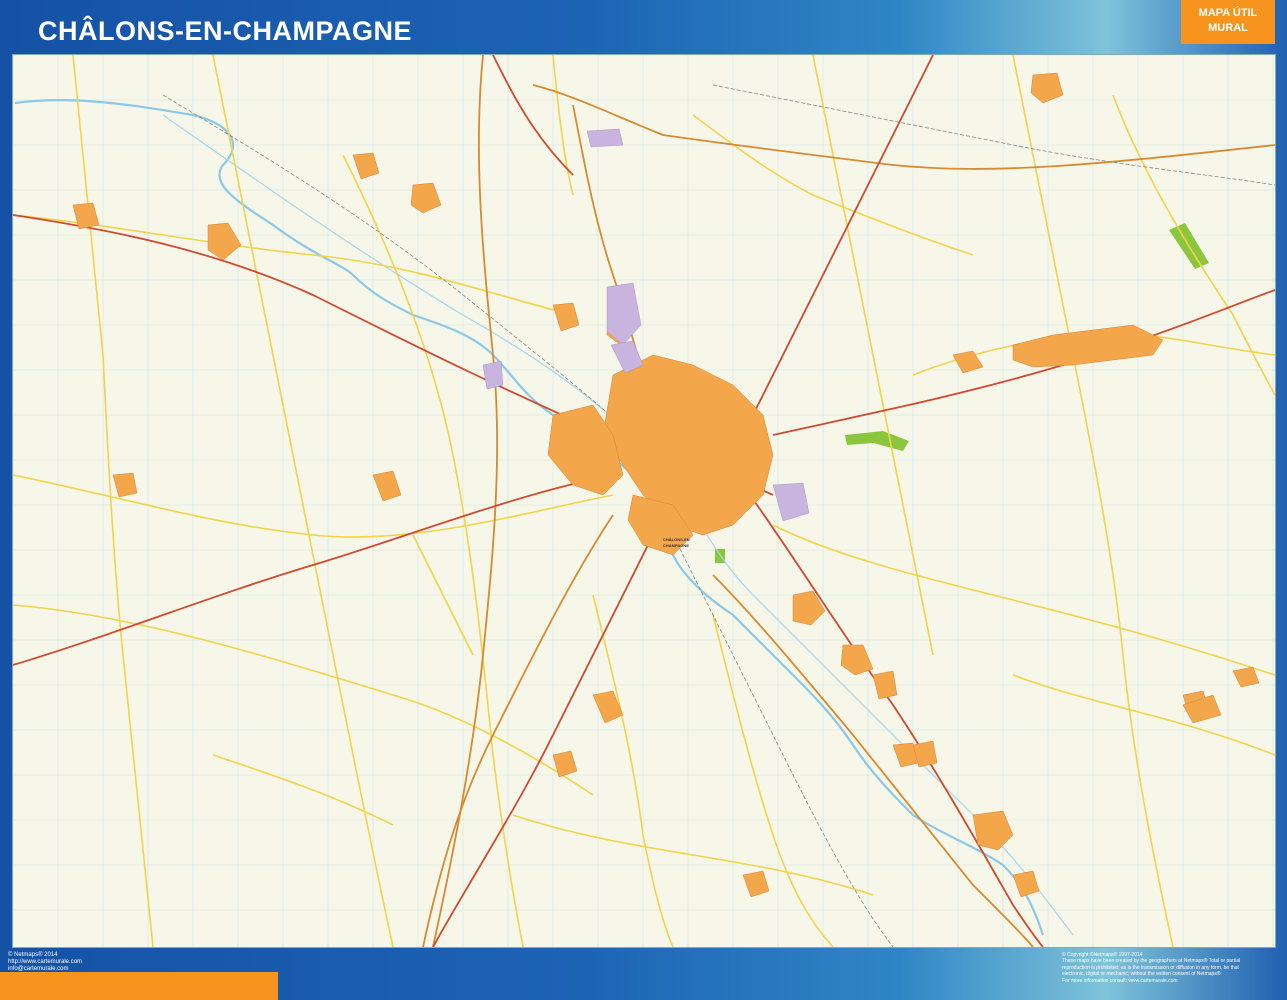 This screenshot has width=1287, height=1000. Describe the element at coordinates (225, 31) in the screenshot. I see `map-title: CHÂLONS-EN-CHAMPAGNE` at that location.